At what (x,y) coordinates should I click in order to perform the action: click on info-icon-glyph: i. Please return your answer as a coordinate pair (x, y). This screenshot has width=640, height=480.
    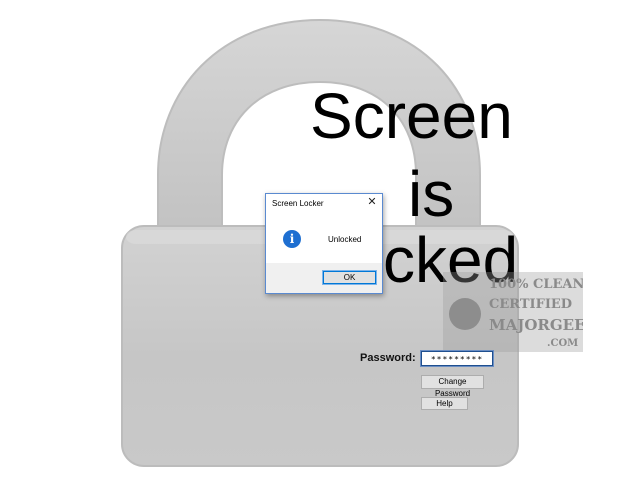
    Looking at the image, I should click on (292, 239).